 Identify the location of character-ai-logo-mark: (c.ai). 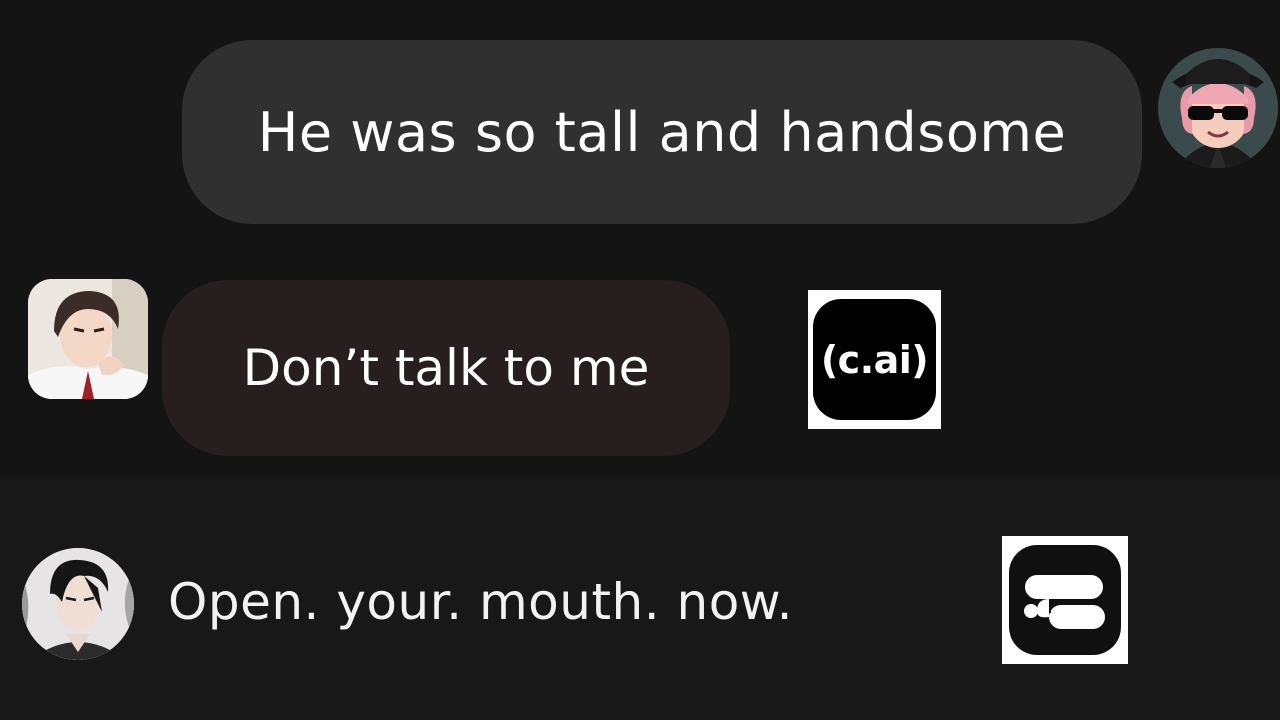
(874, 359).